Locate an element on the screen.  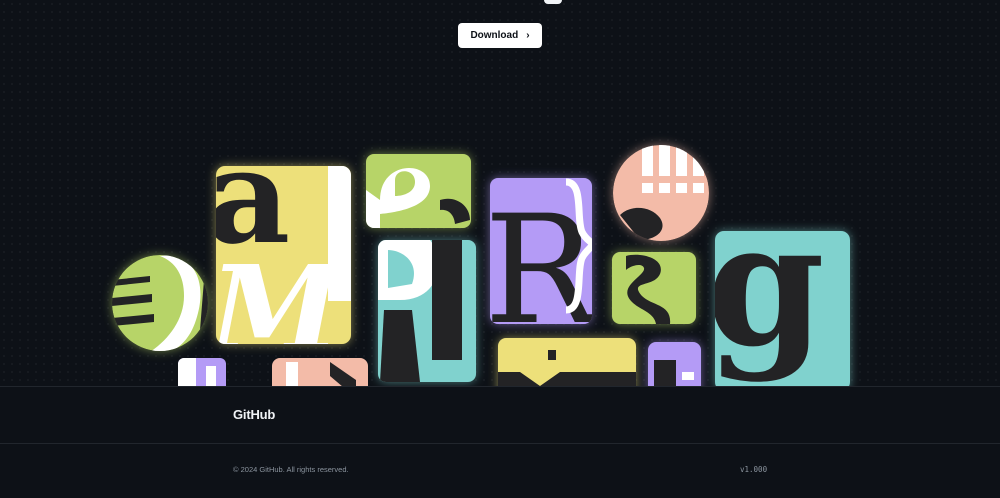
tile-teal-g: g is located at coordinates (778, 285).